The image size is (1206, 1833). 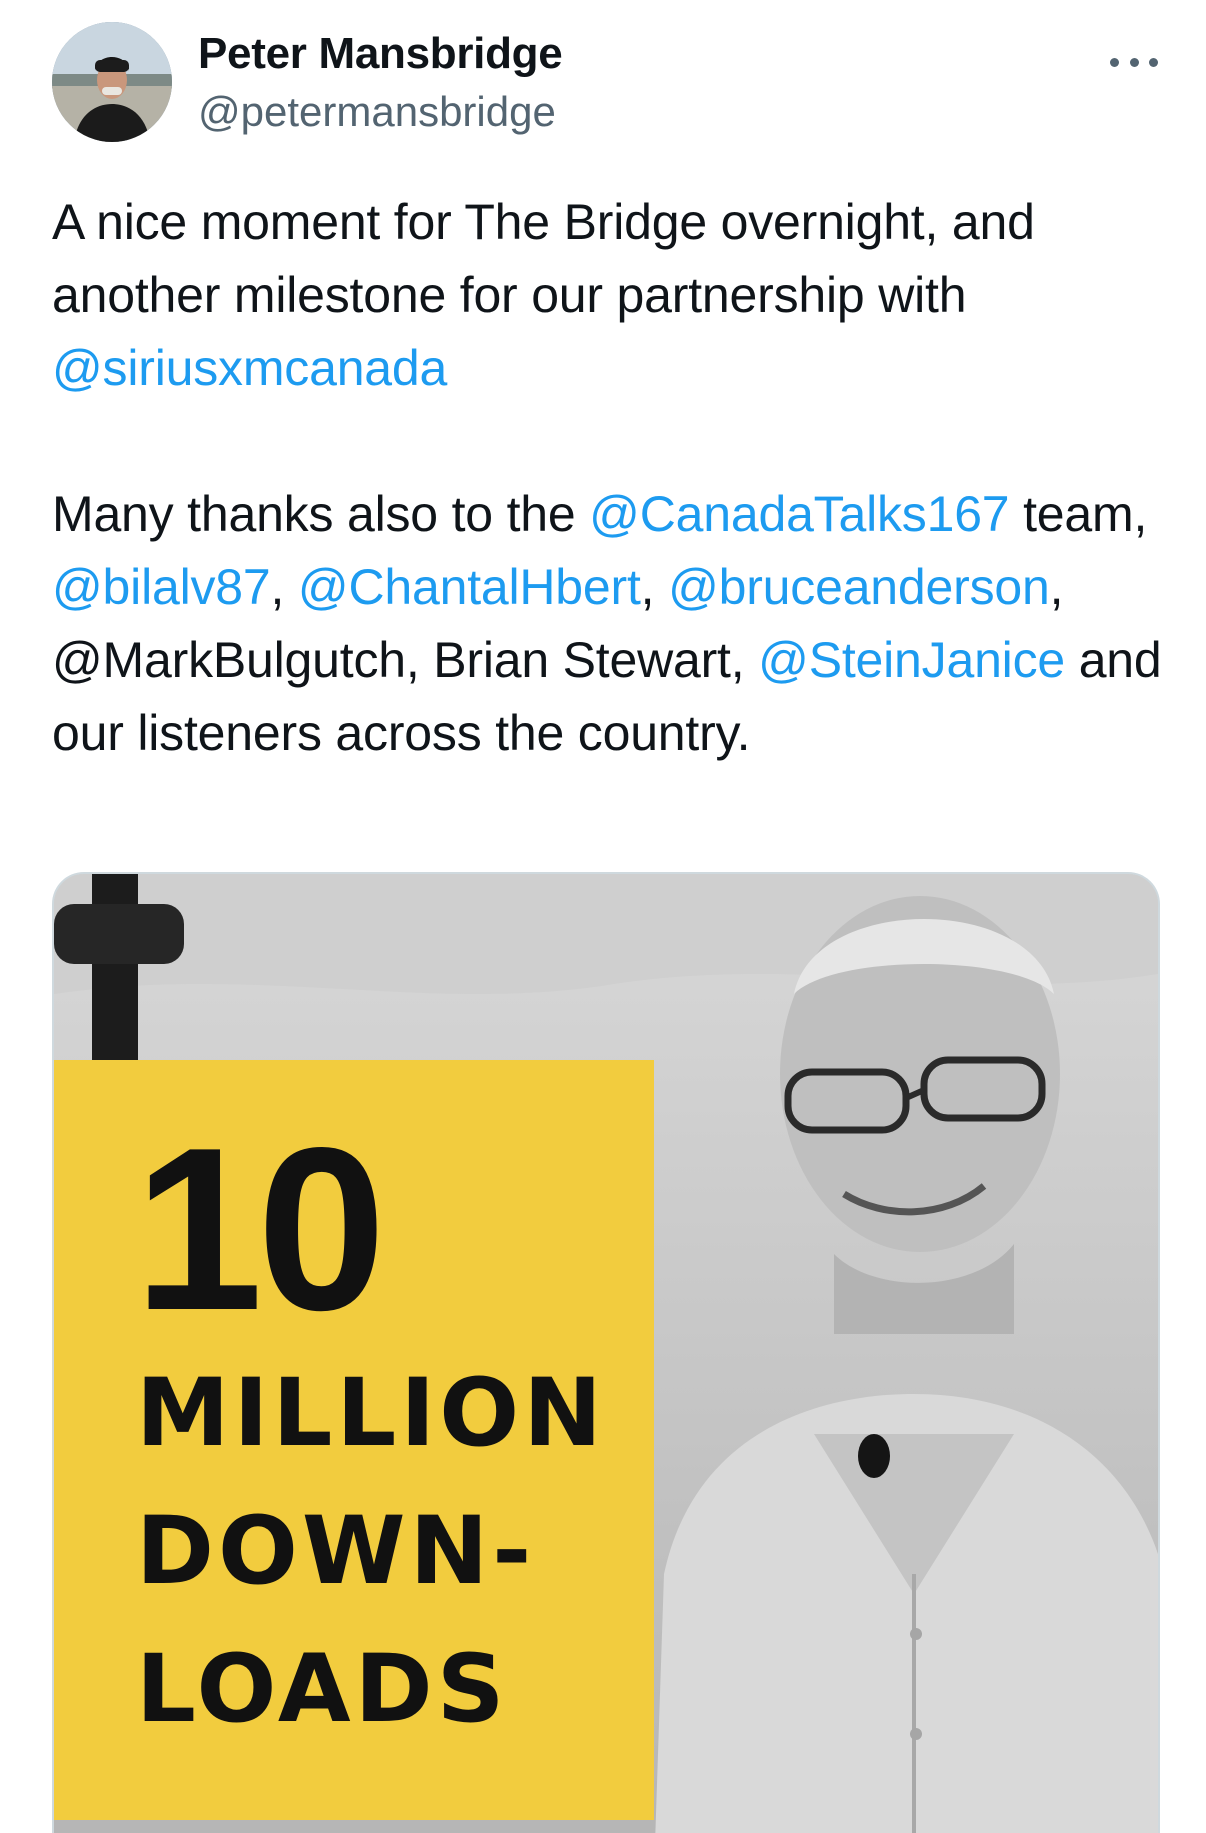 I want to click on tweet-text-segment: team,, so click(x=1078, y=514).